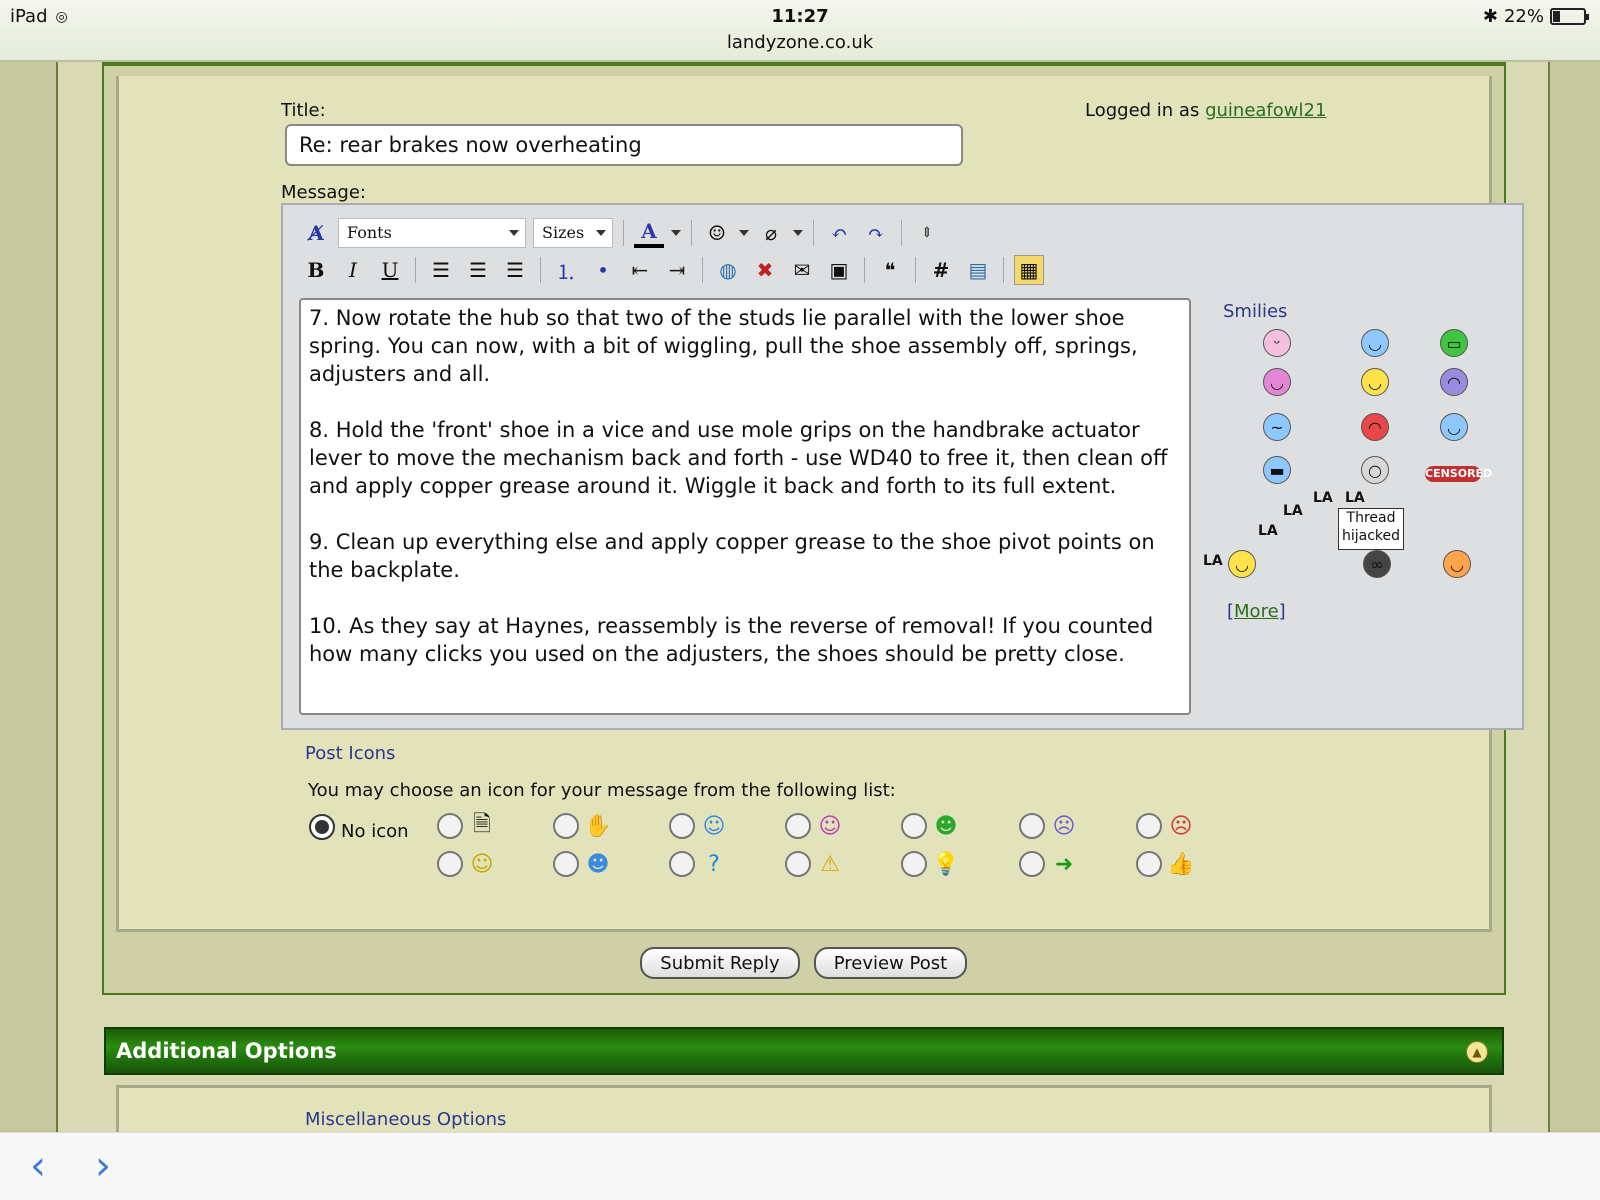 This screenshot has height=1200, width=1600. Describe the element at coordinates (941, 270) in the screenshot. I see `hash-button: #` at that location.